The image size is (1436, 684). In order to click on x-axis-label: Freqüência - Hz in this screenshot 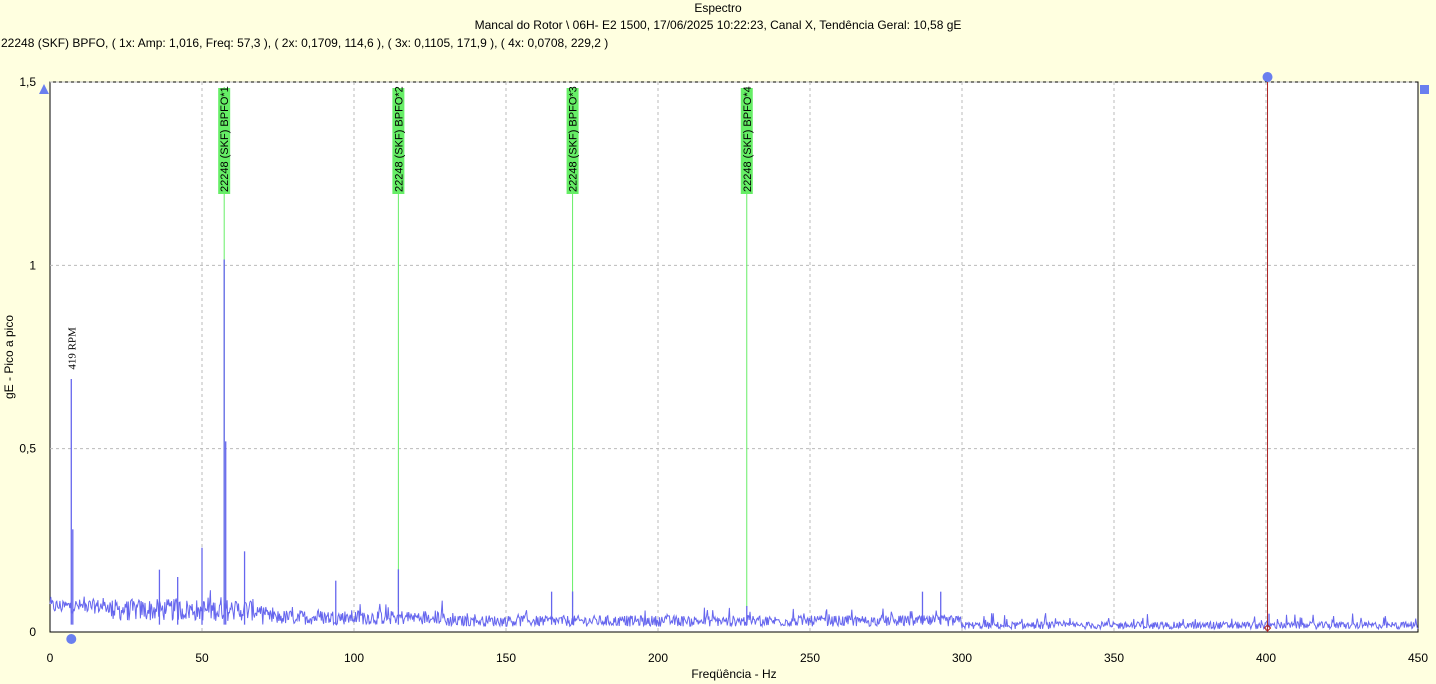, I will do `click(733, 674)`.